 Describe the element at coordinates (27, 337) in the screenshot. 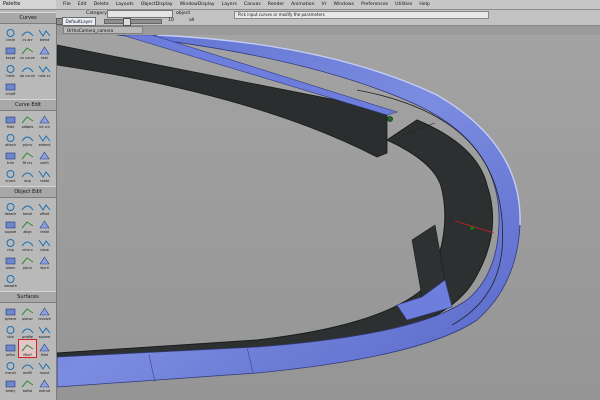

I see `palette-tool-label: profile` at that location.